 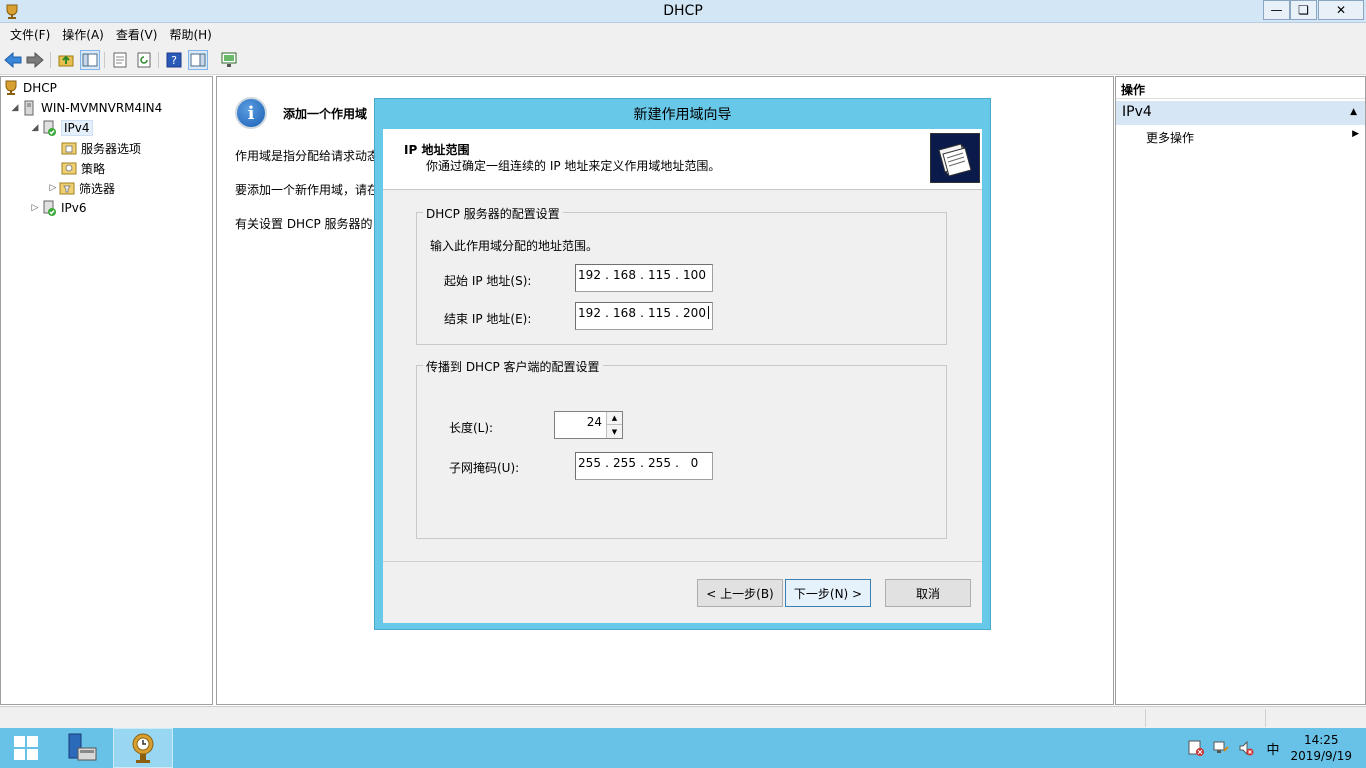 What do you see at coordinates (1273, 749) in the screenshot?
I see `ime-indicator: 中` at bounding box center [1273, 749].